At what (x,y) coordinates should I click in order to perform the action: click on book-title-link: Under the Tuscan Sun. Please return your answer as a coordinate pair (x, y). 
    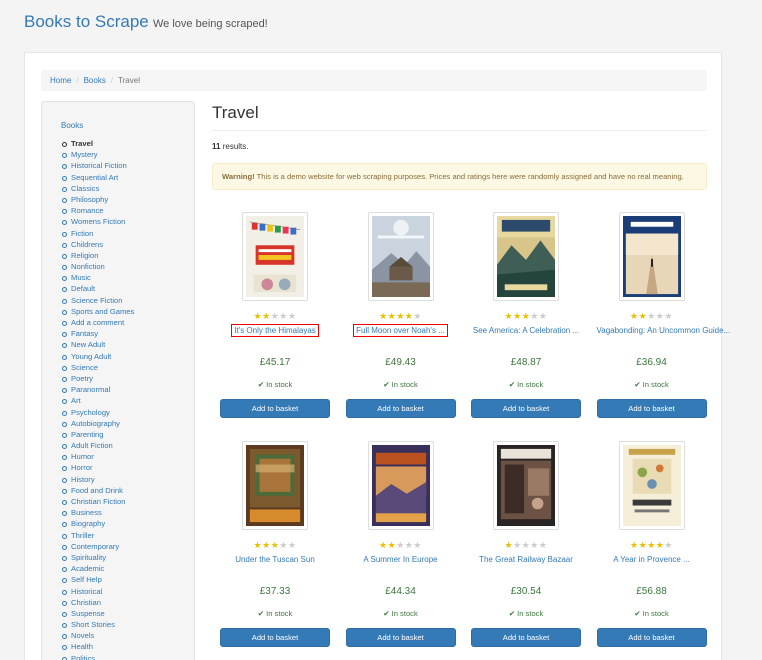
    Looking at the image, I should click on (275, 559).